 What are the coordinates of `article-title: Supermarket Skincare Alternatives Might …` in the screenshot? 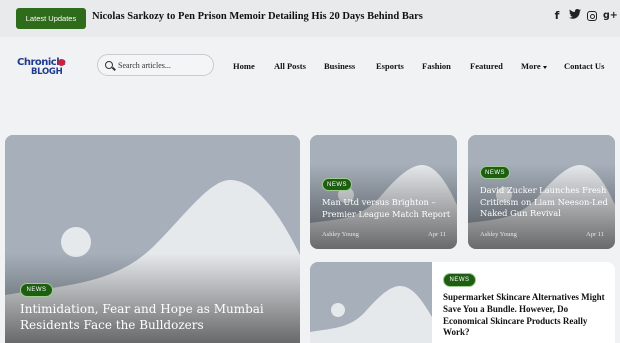 It's located at (527, 315).